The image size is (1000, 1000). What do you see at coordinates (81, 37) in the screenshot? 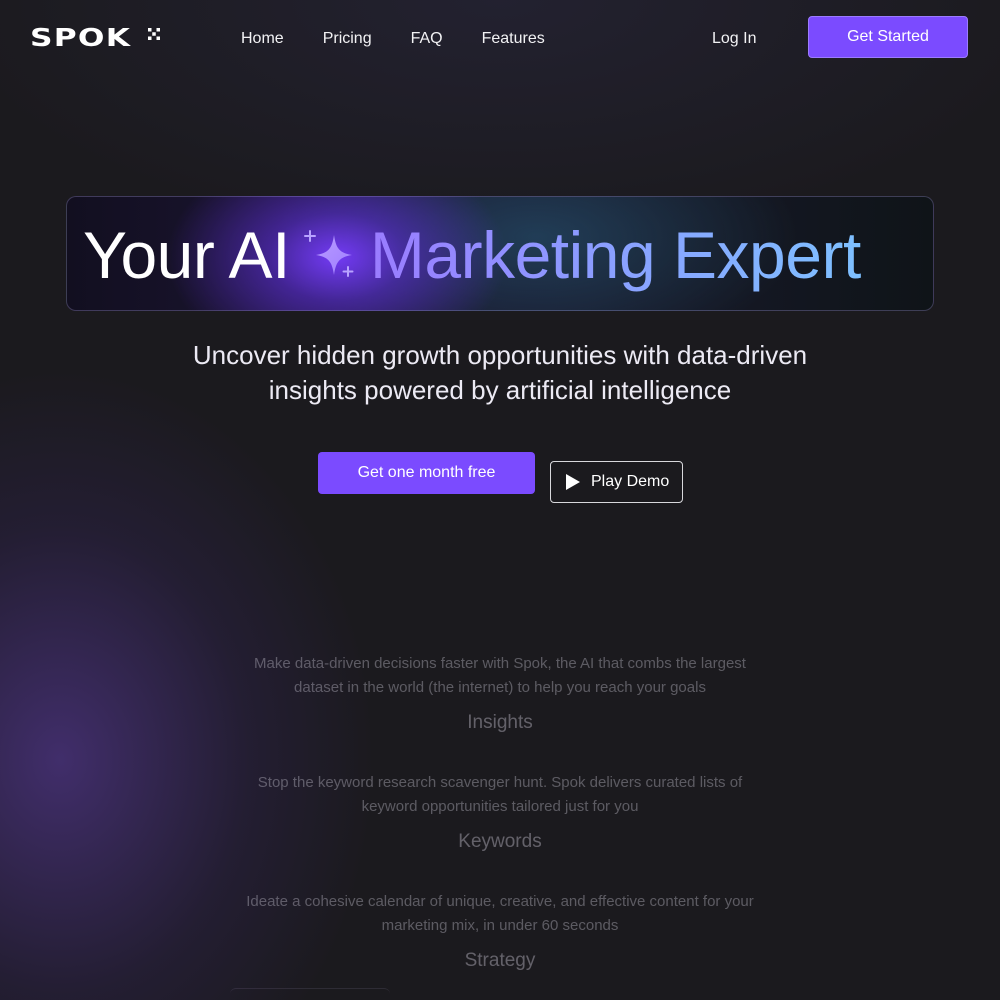
I see `logo-text: SPOK` at bounding box center [81, 37].